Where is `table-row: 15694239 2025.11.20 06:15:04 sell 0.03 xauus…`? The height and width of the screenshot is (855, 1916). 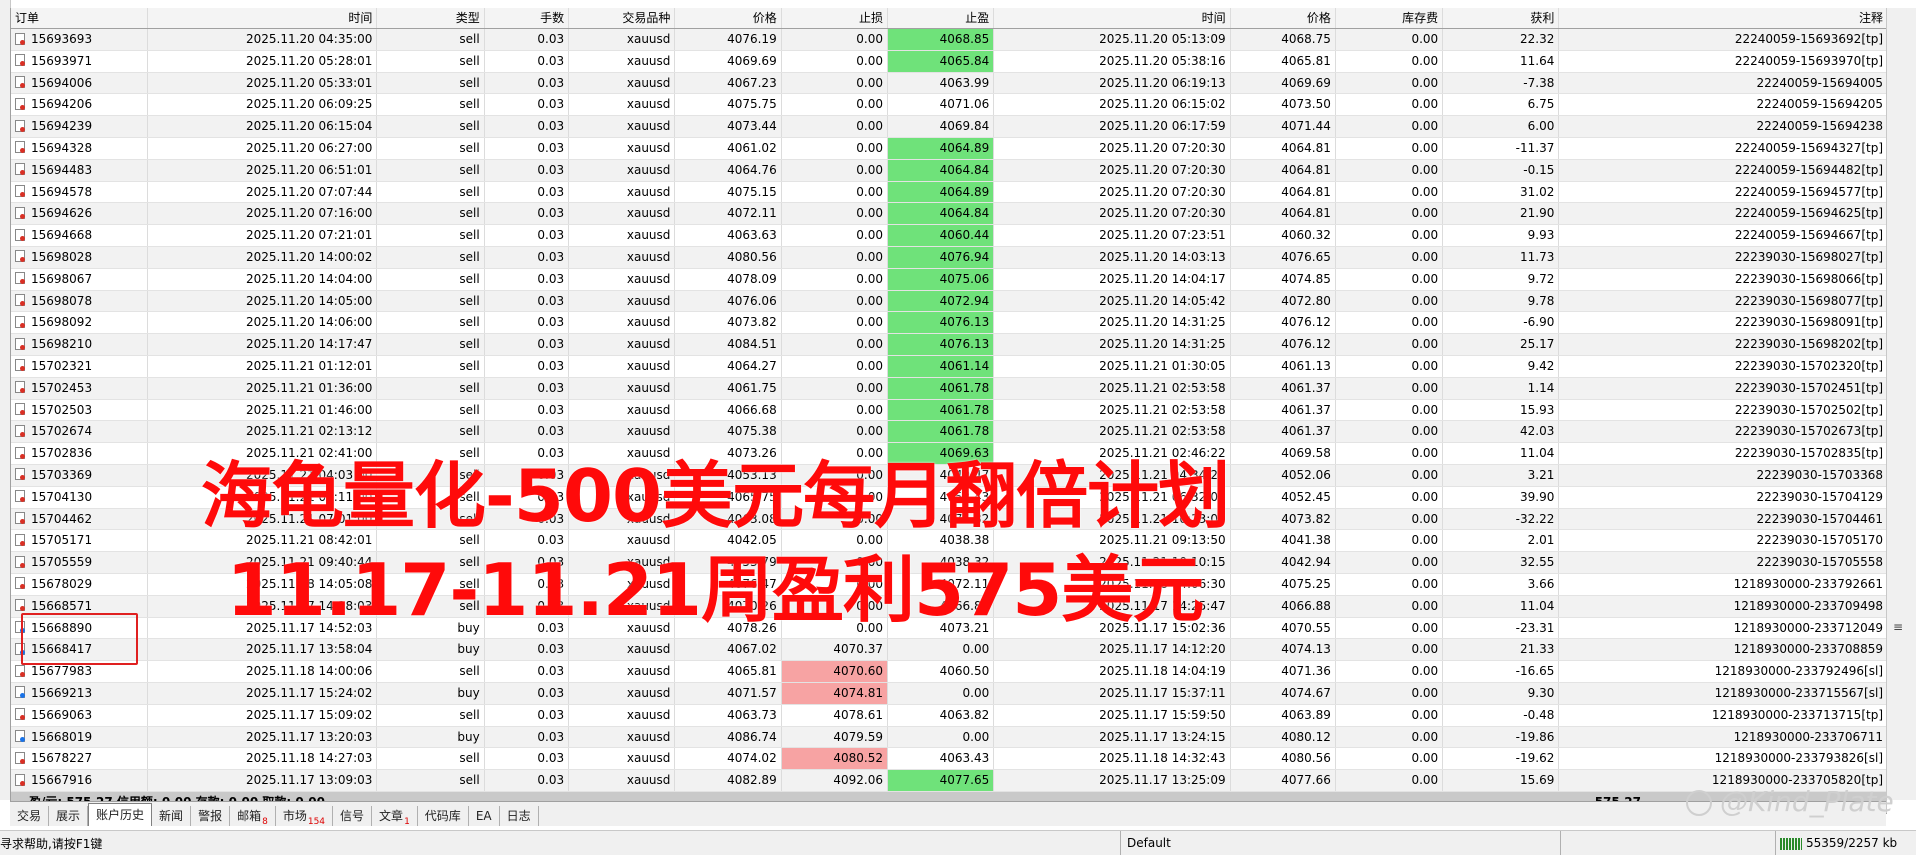
table-row: 15694239 2025.11.20 06:15:04 sell 0.03 xauus… is located at coordinates (949, 127).